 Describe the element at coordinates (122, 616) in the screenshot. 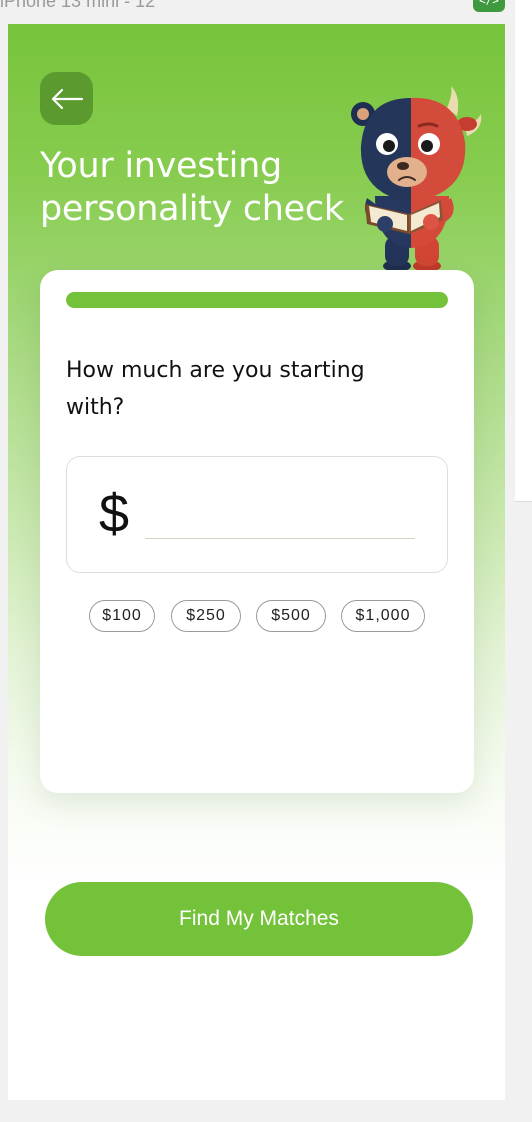

I see `chip-100: $100` at that location.